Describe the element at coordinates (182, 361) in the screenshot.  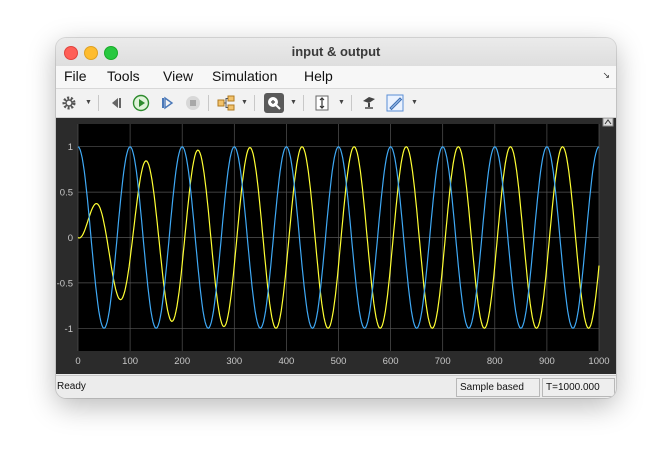
I see `x-tick-label: 200` at that location.